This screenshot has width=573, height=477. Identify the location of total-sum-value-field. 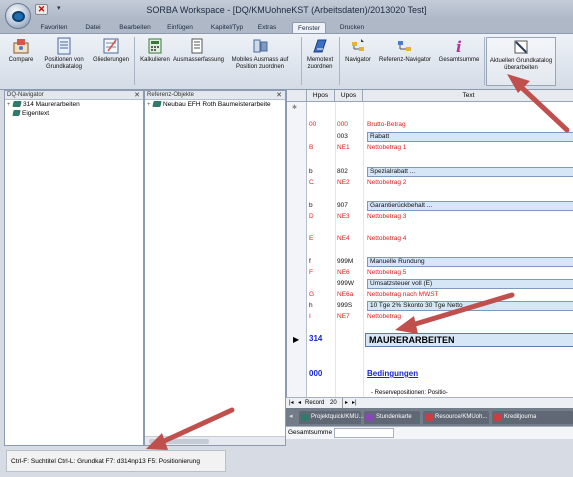
(364, 433).